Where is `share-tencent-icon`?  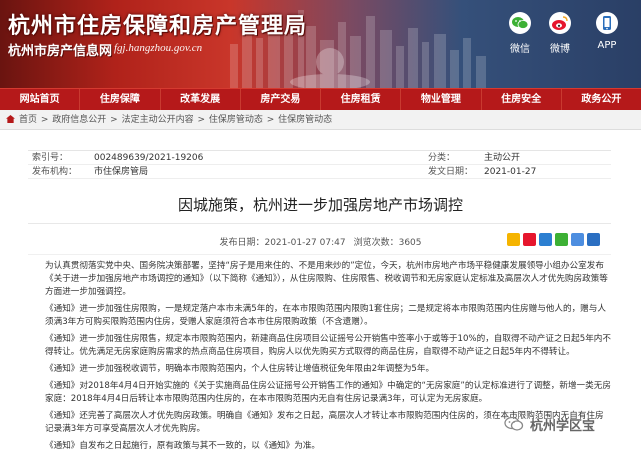
share-tencent-icon is located at coordinates (545, 239).